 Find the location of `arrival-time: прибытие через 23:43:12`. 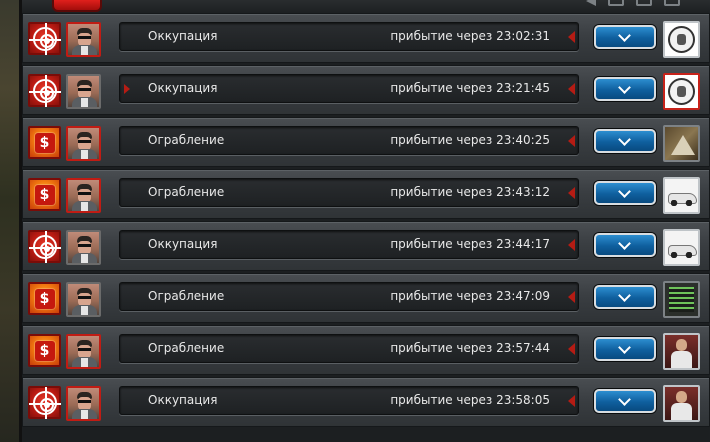

arrival-time: прибытие через 23:43:12 is located at coordinates (470, 192).